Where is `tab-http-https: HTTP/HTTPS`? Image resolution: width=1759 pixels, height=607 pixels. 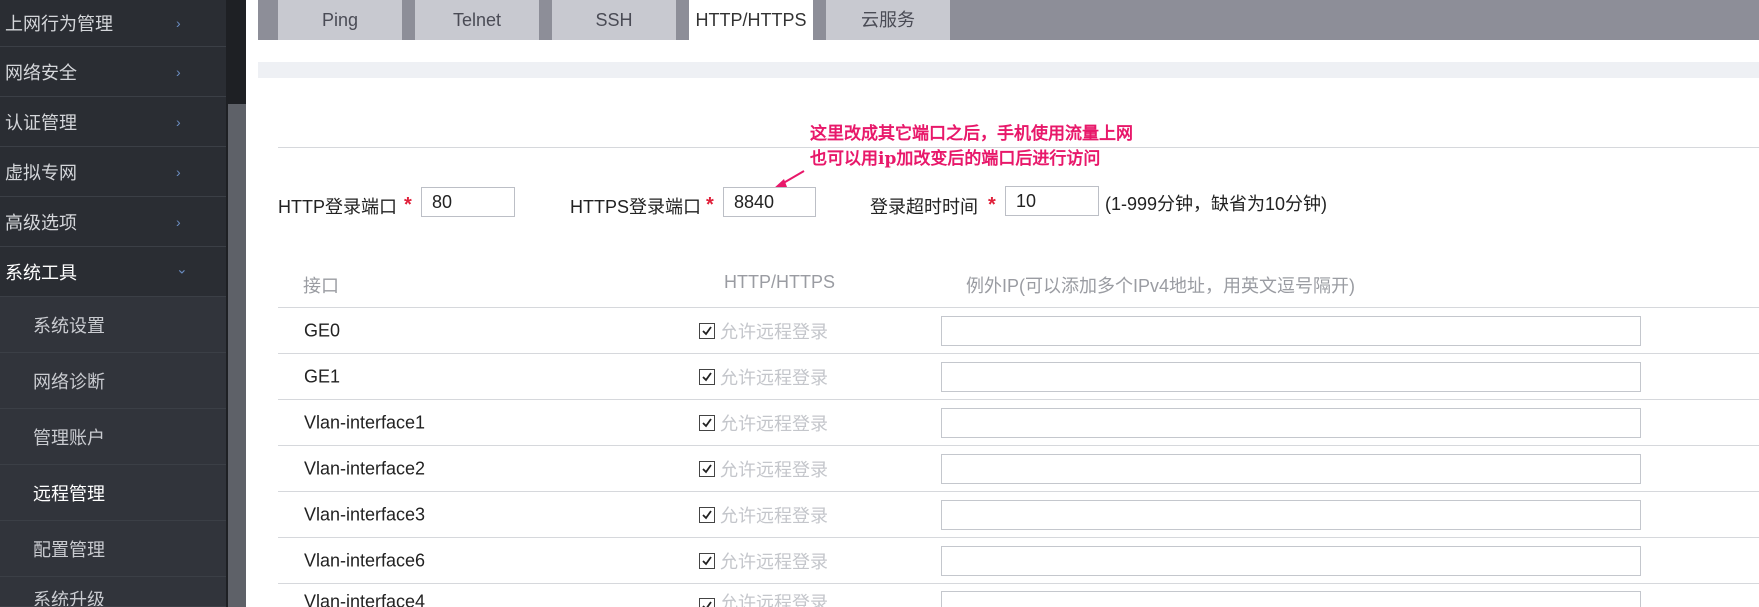 tab-http-https: HTTP/HTTPS is located at coordinates (751, 21).